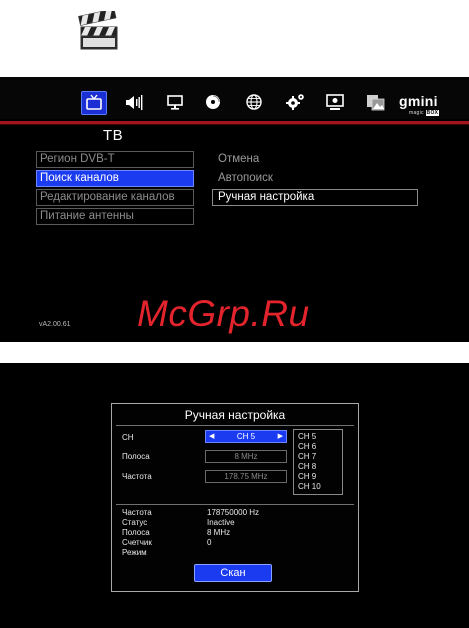 The width and height of the screenshot is (469, 628). I want to click on brand-subtitle: magic BOX, so click(424, 113).